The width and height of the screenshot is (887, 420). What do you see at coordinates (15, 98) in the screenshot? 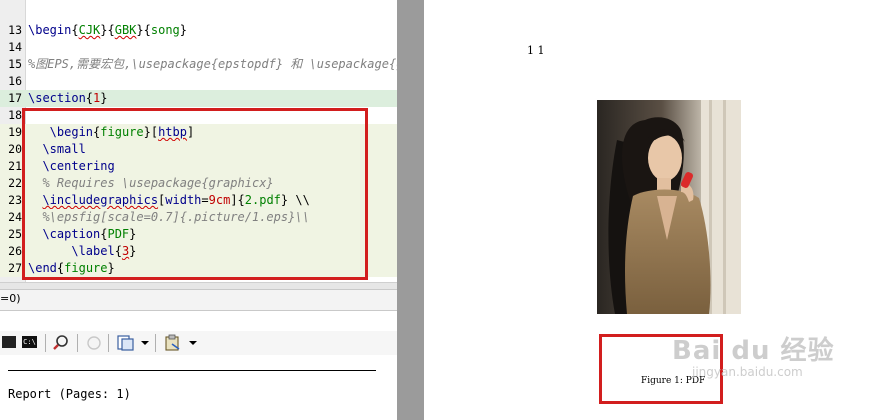
I see `line-number: 17` at bounding box center [15, 98].